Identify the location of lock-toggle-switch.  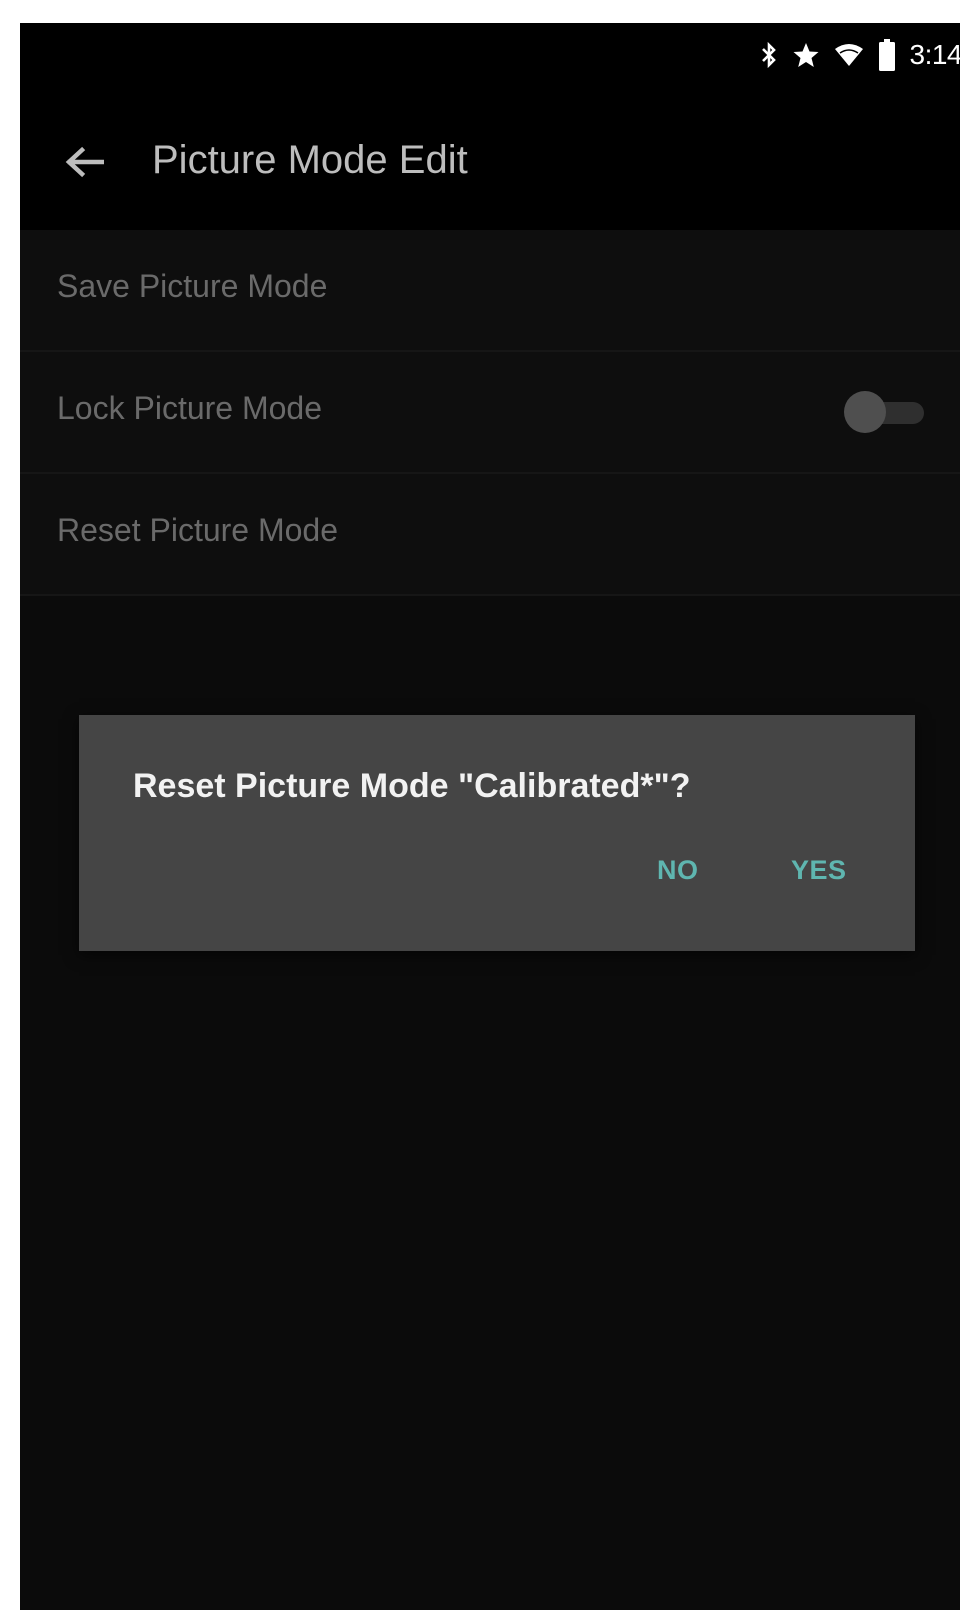
(886, 412).